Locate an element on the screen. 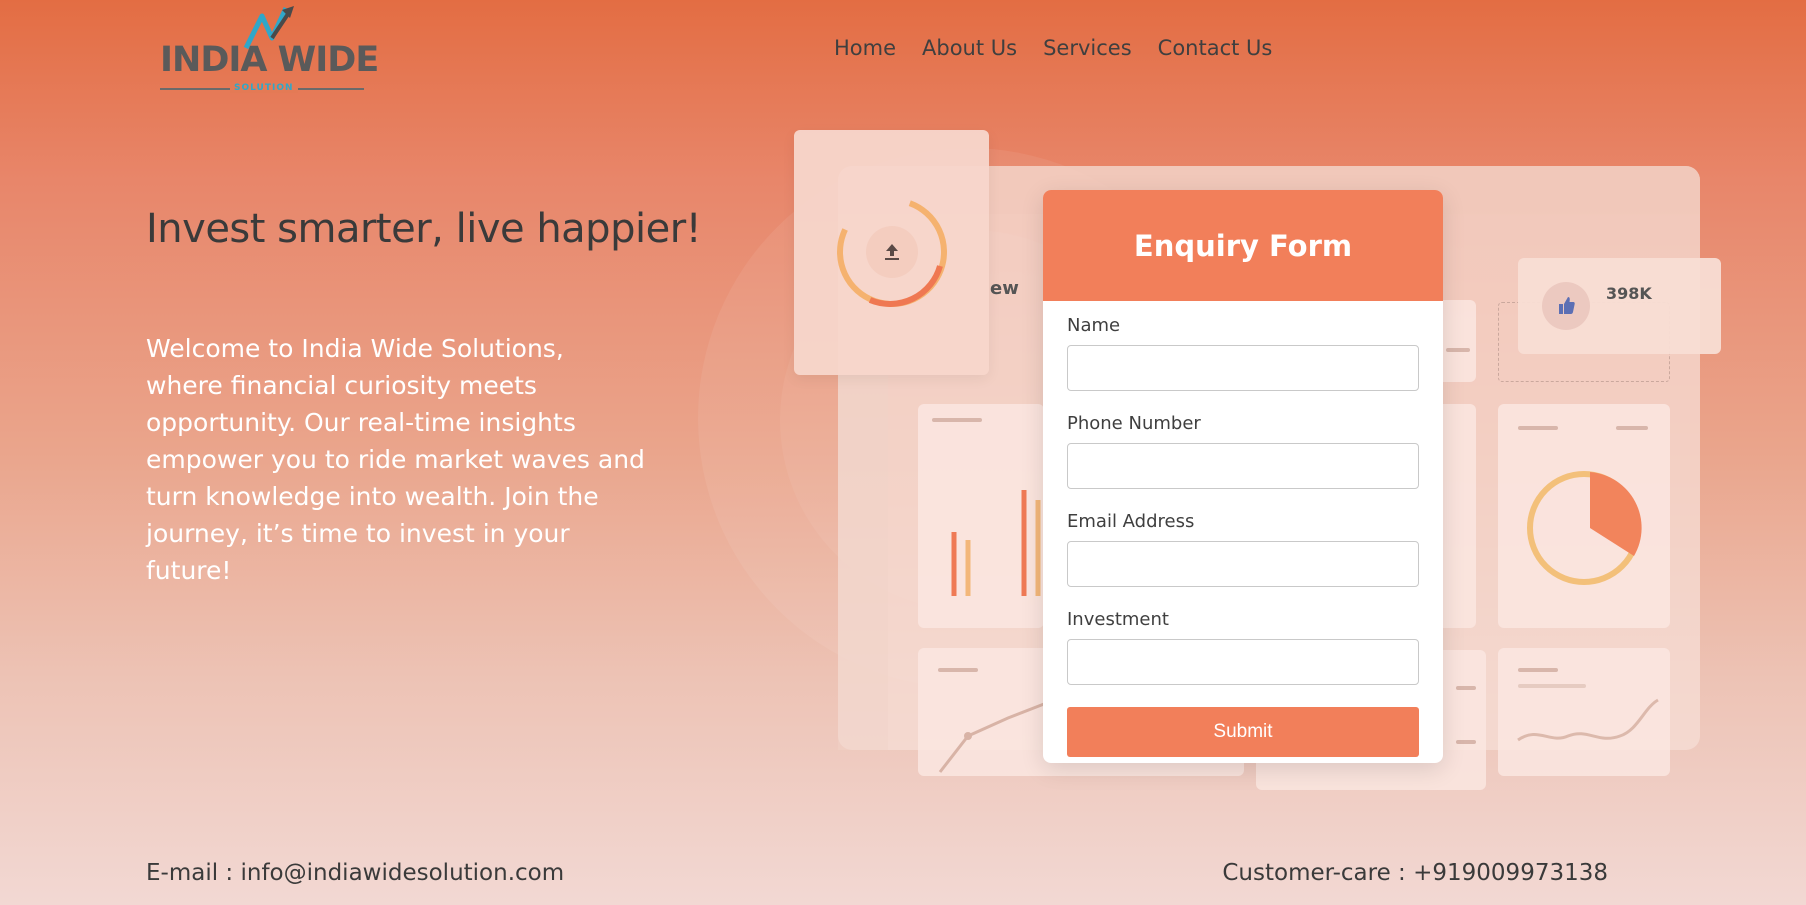 This screenshot has height=905, width=1806. investment-input is located at coordinates (1243, 662).